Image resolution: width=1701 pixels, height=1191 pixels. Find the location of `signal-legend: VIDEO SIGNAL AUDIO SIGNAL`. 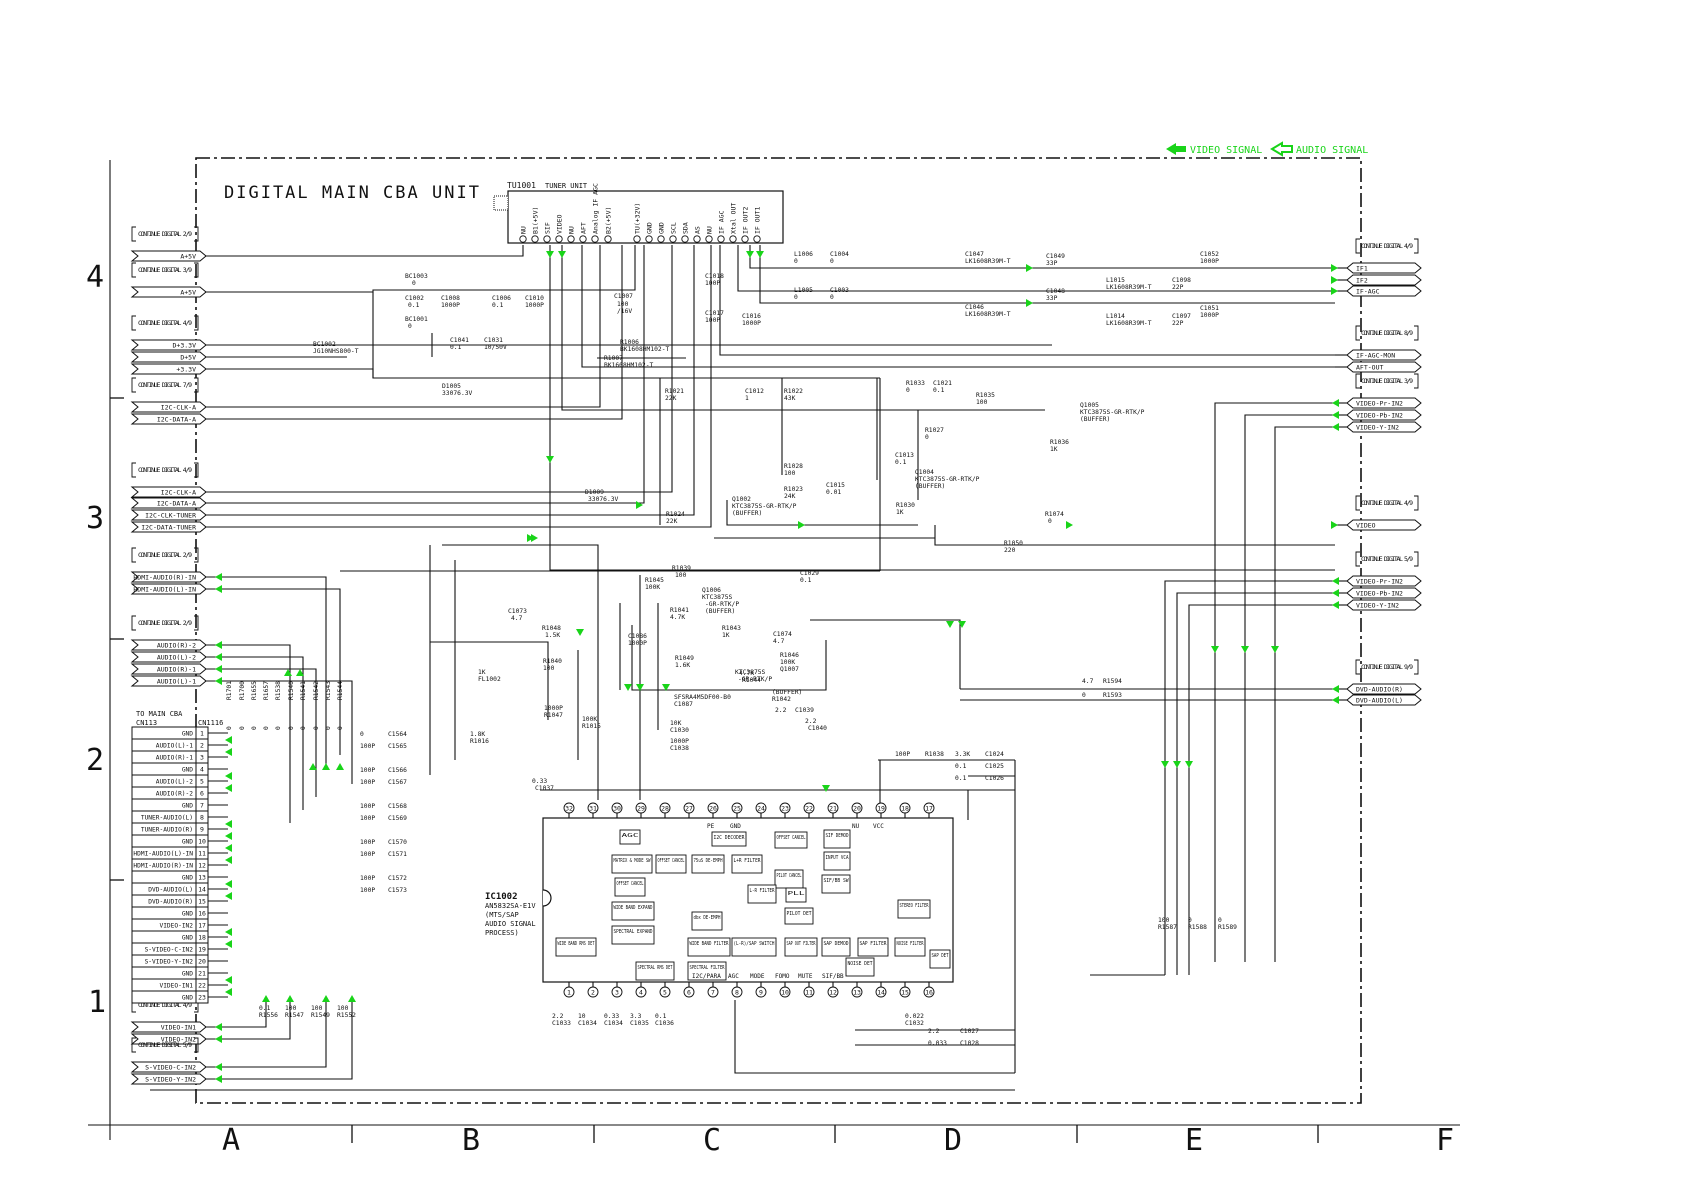

signal-legend: VIDEO SIGNAL AUDIO SIGNAL is located at coordinates (1267, 149).